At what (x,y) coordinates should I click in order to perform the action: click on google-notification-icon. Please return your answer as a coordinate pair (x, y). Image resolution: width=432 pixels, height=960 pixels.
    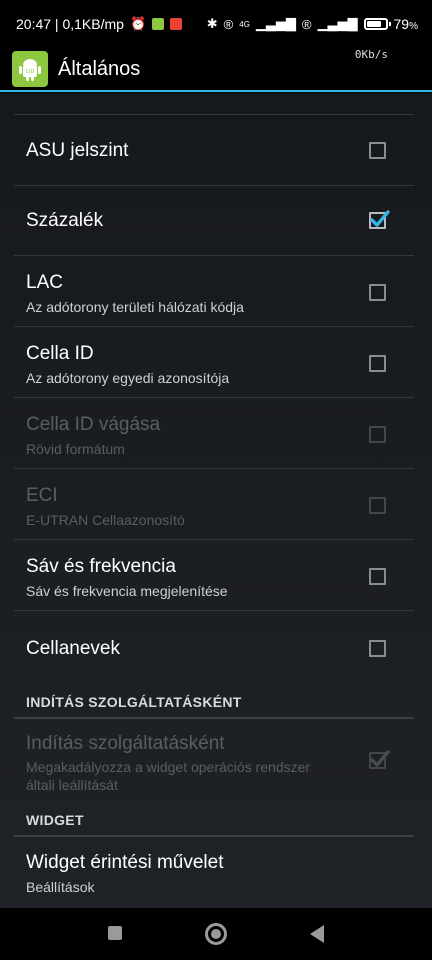
    Looking at the image, I should click on (176, 24).